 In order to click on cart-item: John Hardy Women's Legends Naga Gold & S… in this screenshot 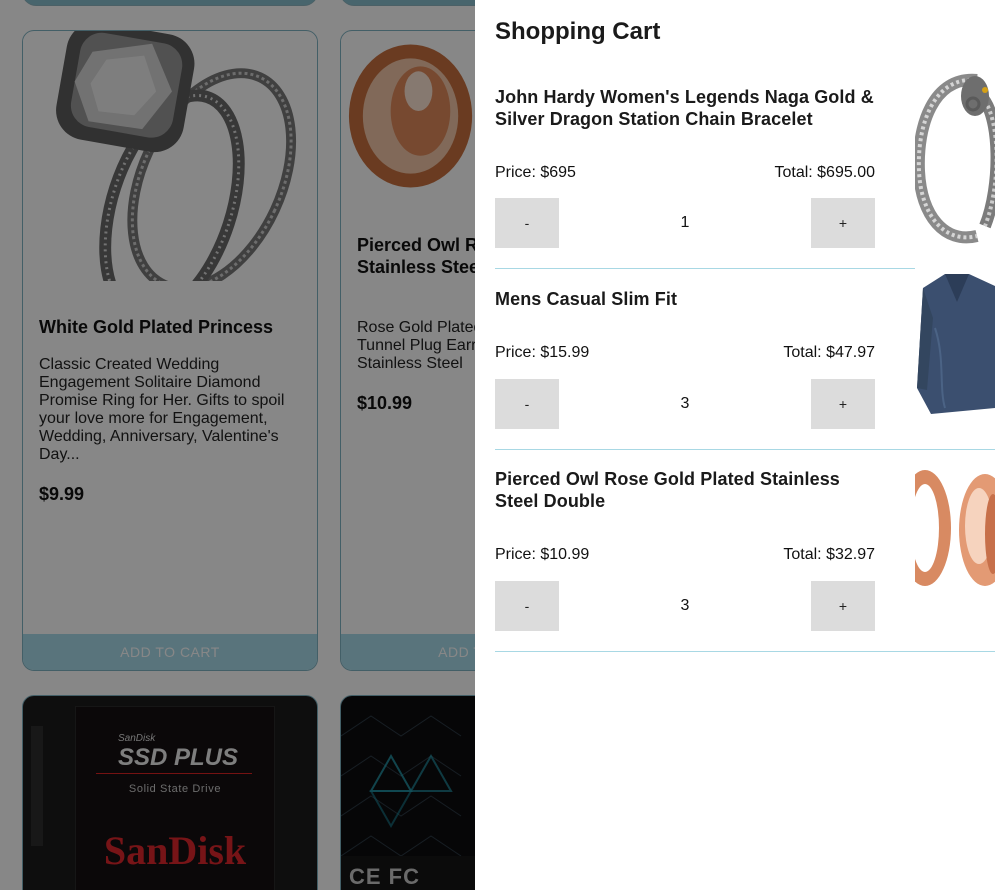, I will do `click(745, 167)`.